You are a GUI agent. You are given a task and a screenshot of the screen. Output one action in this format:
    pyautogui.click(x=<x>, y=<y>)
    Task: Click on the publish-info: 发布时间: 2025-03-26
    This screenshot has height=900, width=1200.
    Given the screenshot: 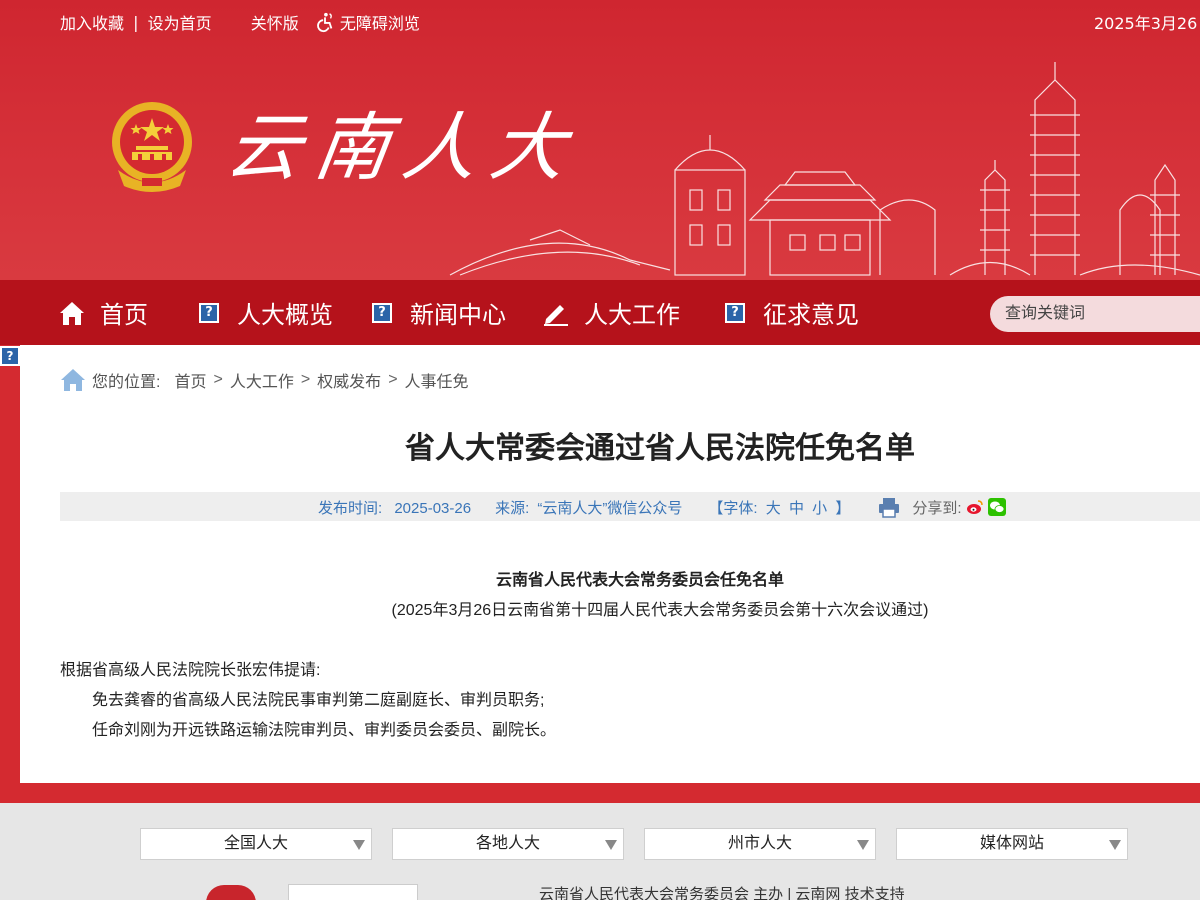 What is the action you would take?
    pyautogui.click(x=394, y=507)
    